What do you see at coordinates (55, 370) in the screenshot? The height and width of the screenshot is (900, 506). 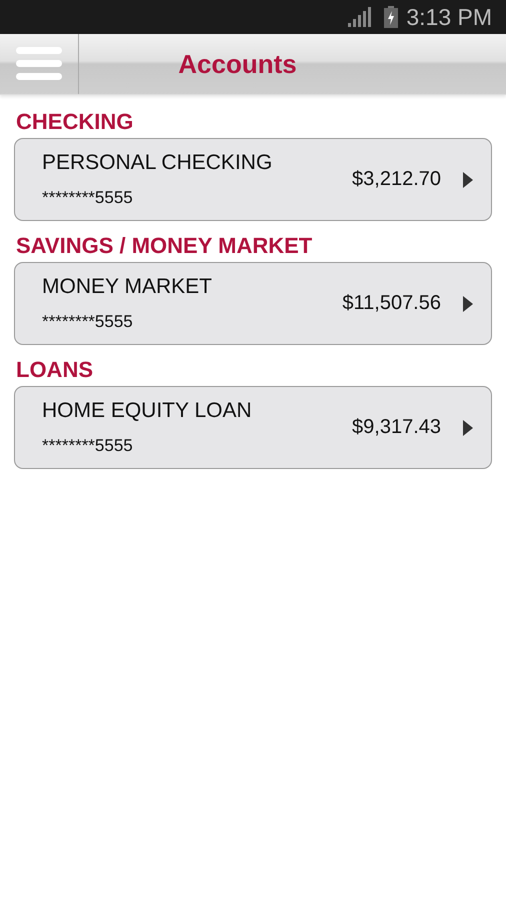 I see `section-heading: LOANS` at bounding box center [55, 370].